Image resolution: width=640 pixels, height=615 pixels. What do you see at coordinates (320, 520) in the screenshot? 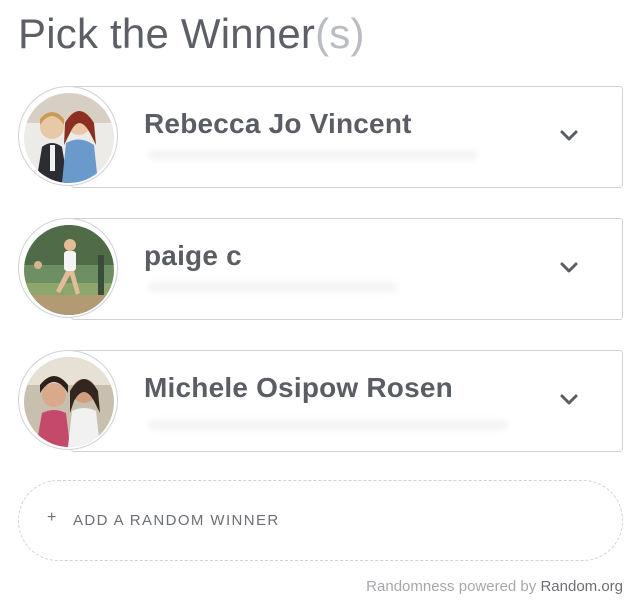
I see `add-random-winner-button: + ADD A RANDOM WINNER` at bounding box center [320, 520].